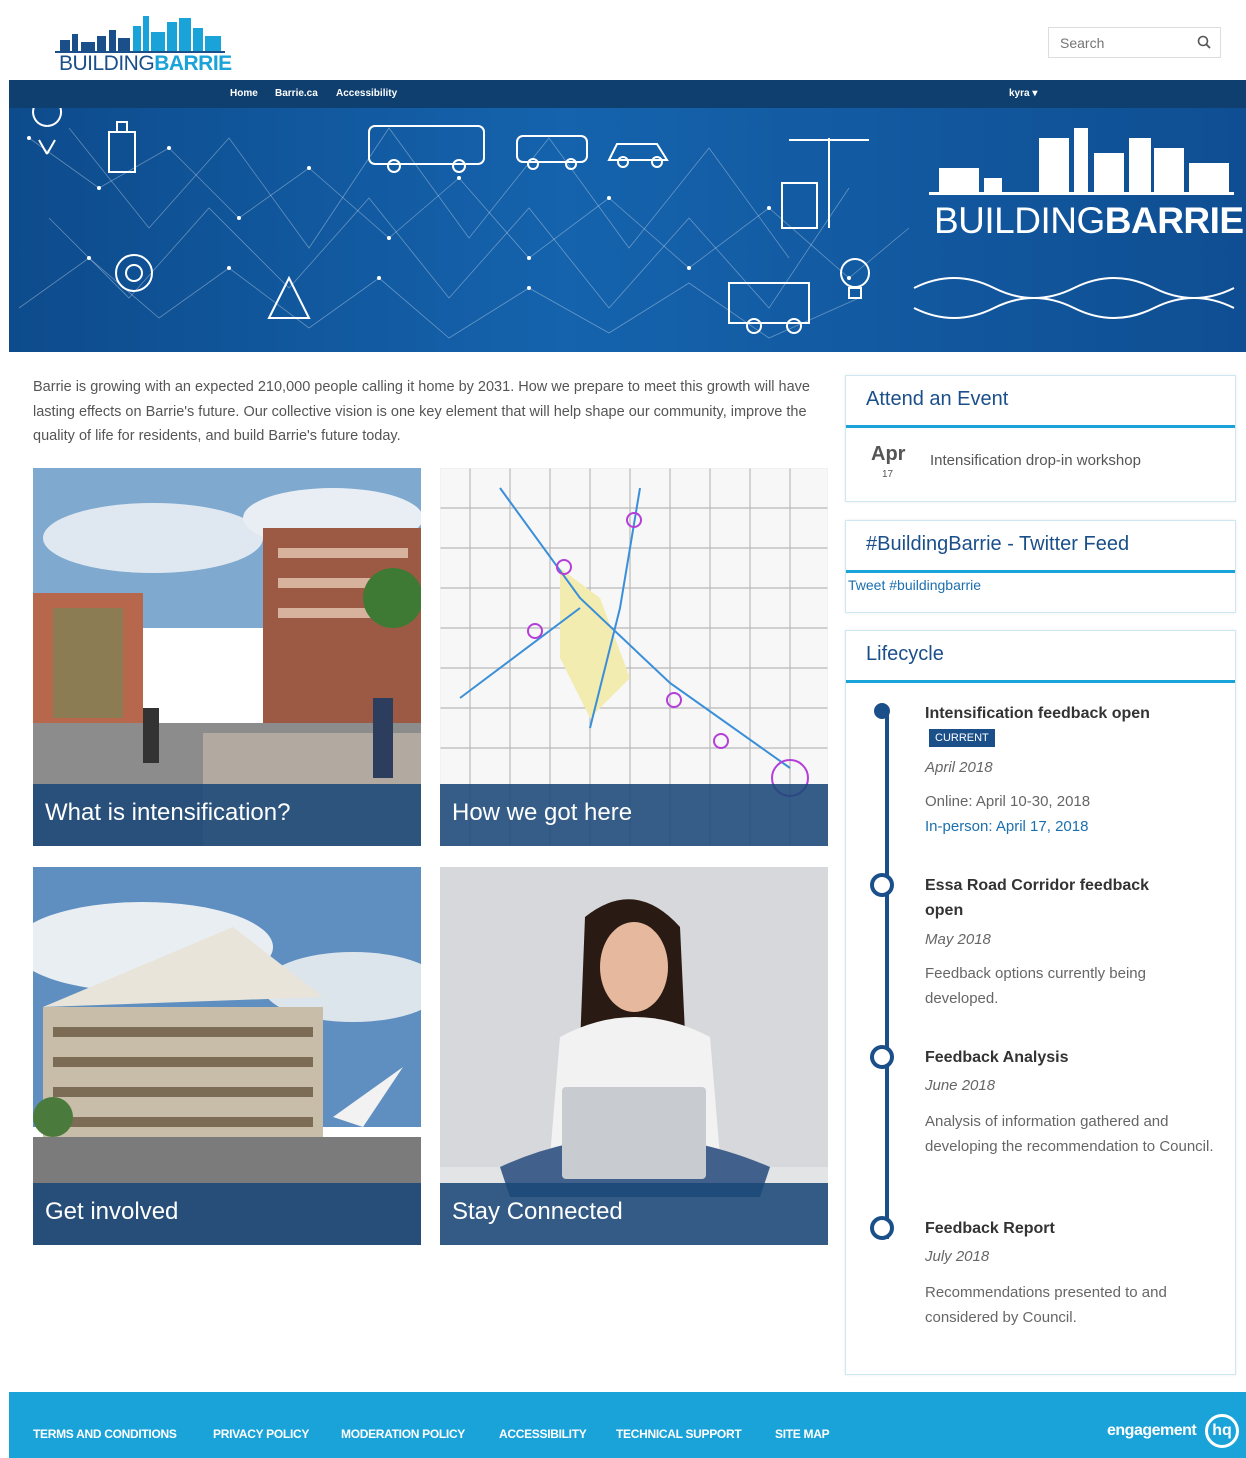  I want to click on search-input, so click(1117, 42).